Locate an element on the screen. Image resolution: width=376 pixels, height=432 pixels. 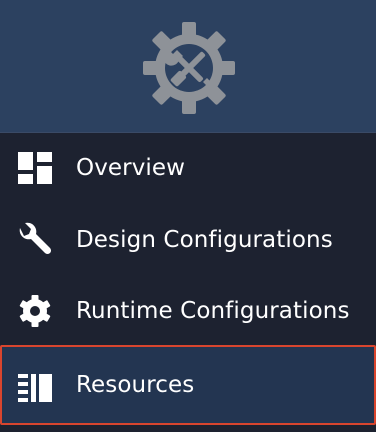
list-columns-icon is located at coordinates (35, 388).